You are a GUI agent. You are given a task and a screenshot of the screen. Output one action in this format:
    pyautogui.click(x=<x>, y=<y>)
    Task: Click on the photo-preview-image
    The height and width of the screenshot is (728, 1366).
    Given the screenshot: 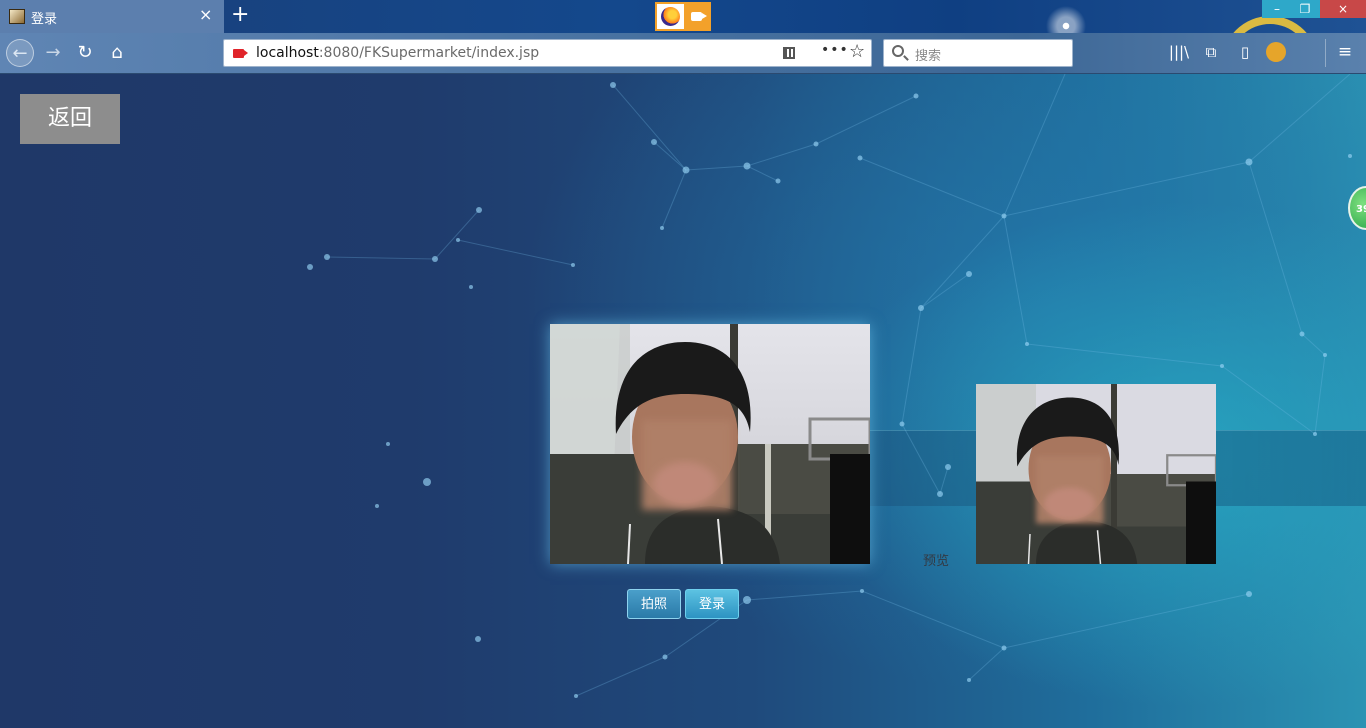 What is the action you would take?
    pyautogui.click(x=1096, y=474)
    